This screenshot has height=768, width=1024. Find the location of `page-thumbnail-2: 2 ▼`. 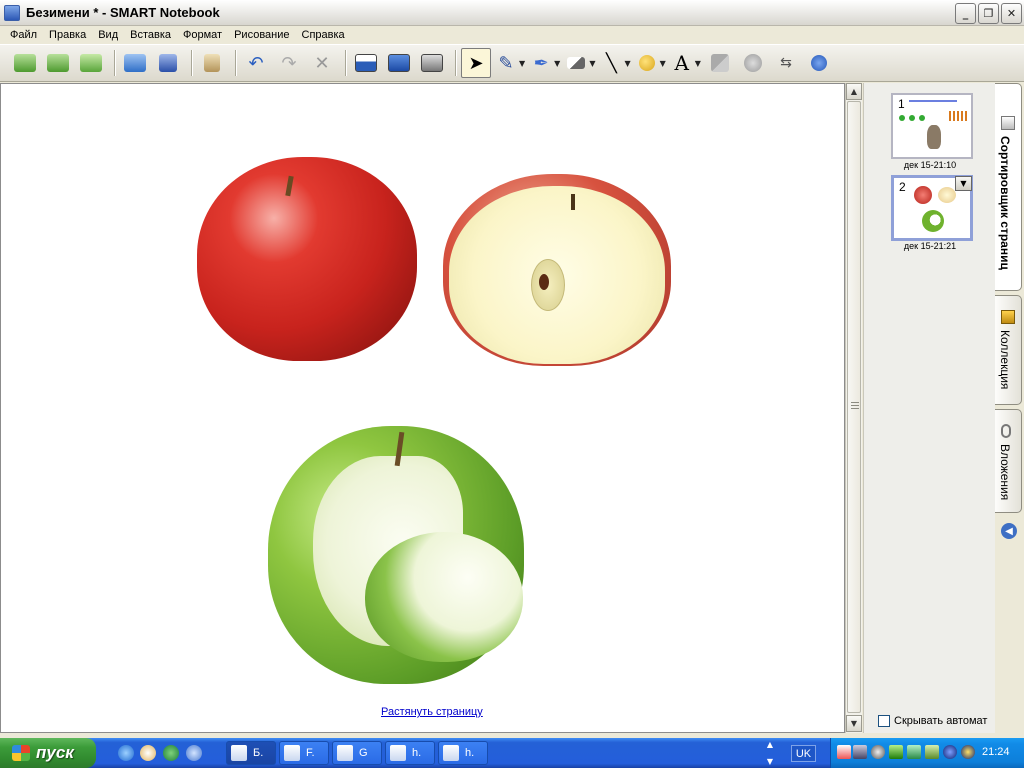

page-thumbnail-2: 2 ▼ is located at coordinates (932, 208).